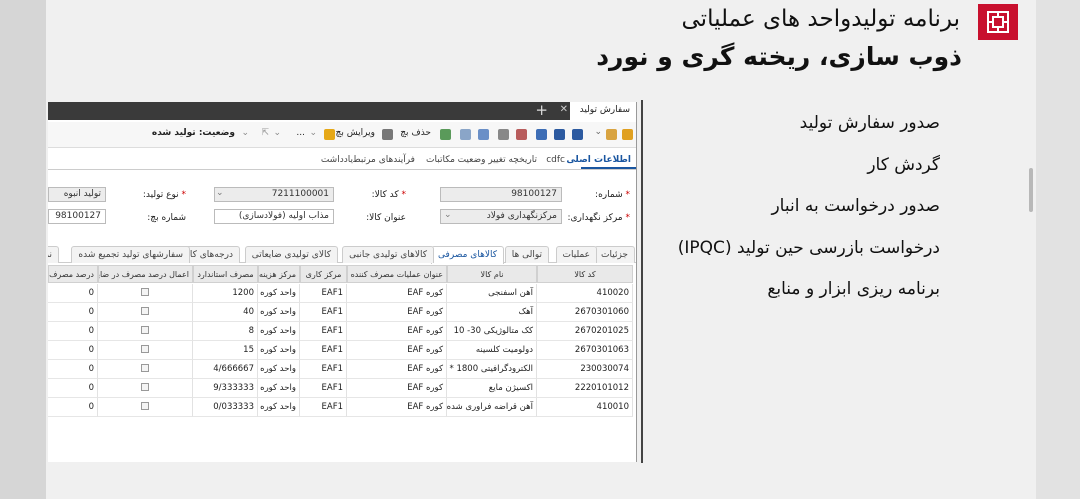  I want to click on cell-standard-usage: 40, so click(225, 312).